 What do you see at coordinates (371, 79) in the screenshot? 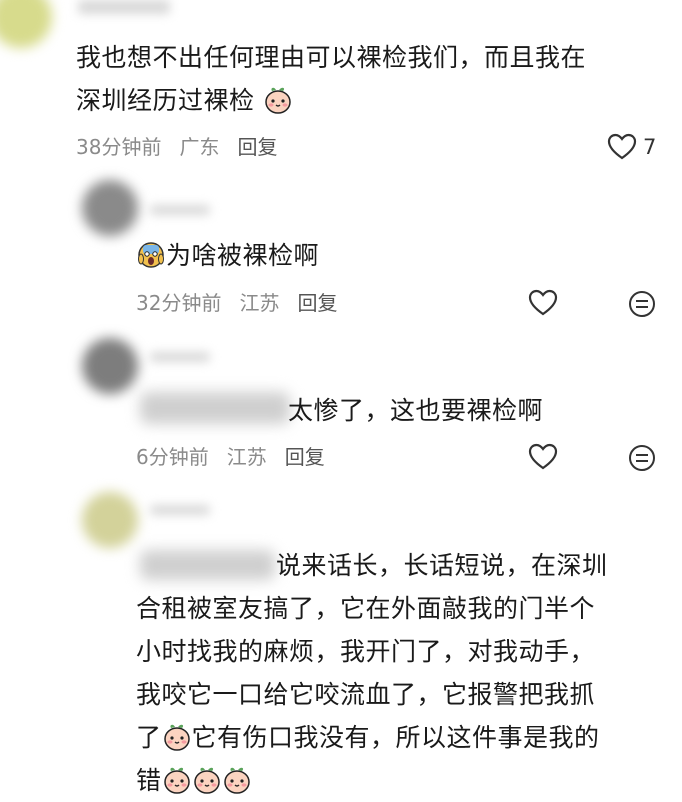
I see `comment-text: 我也想不出任何理由可以裸检我们，而且我在 深圳经历过裸检` at bounding box center [371, 79].